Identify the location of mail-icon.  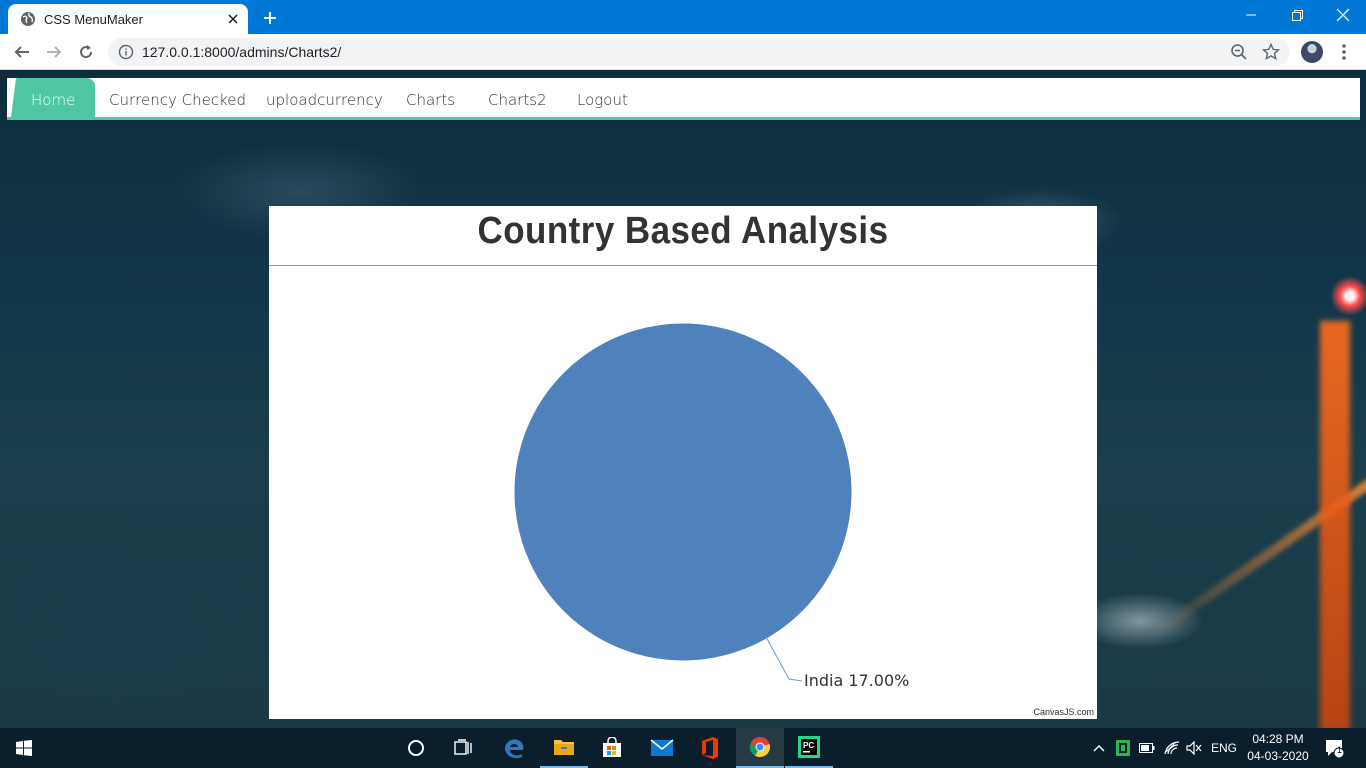
(662, 748).